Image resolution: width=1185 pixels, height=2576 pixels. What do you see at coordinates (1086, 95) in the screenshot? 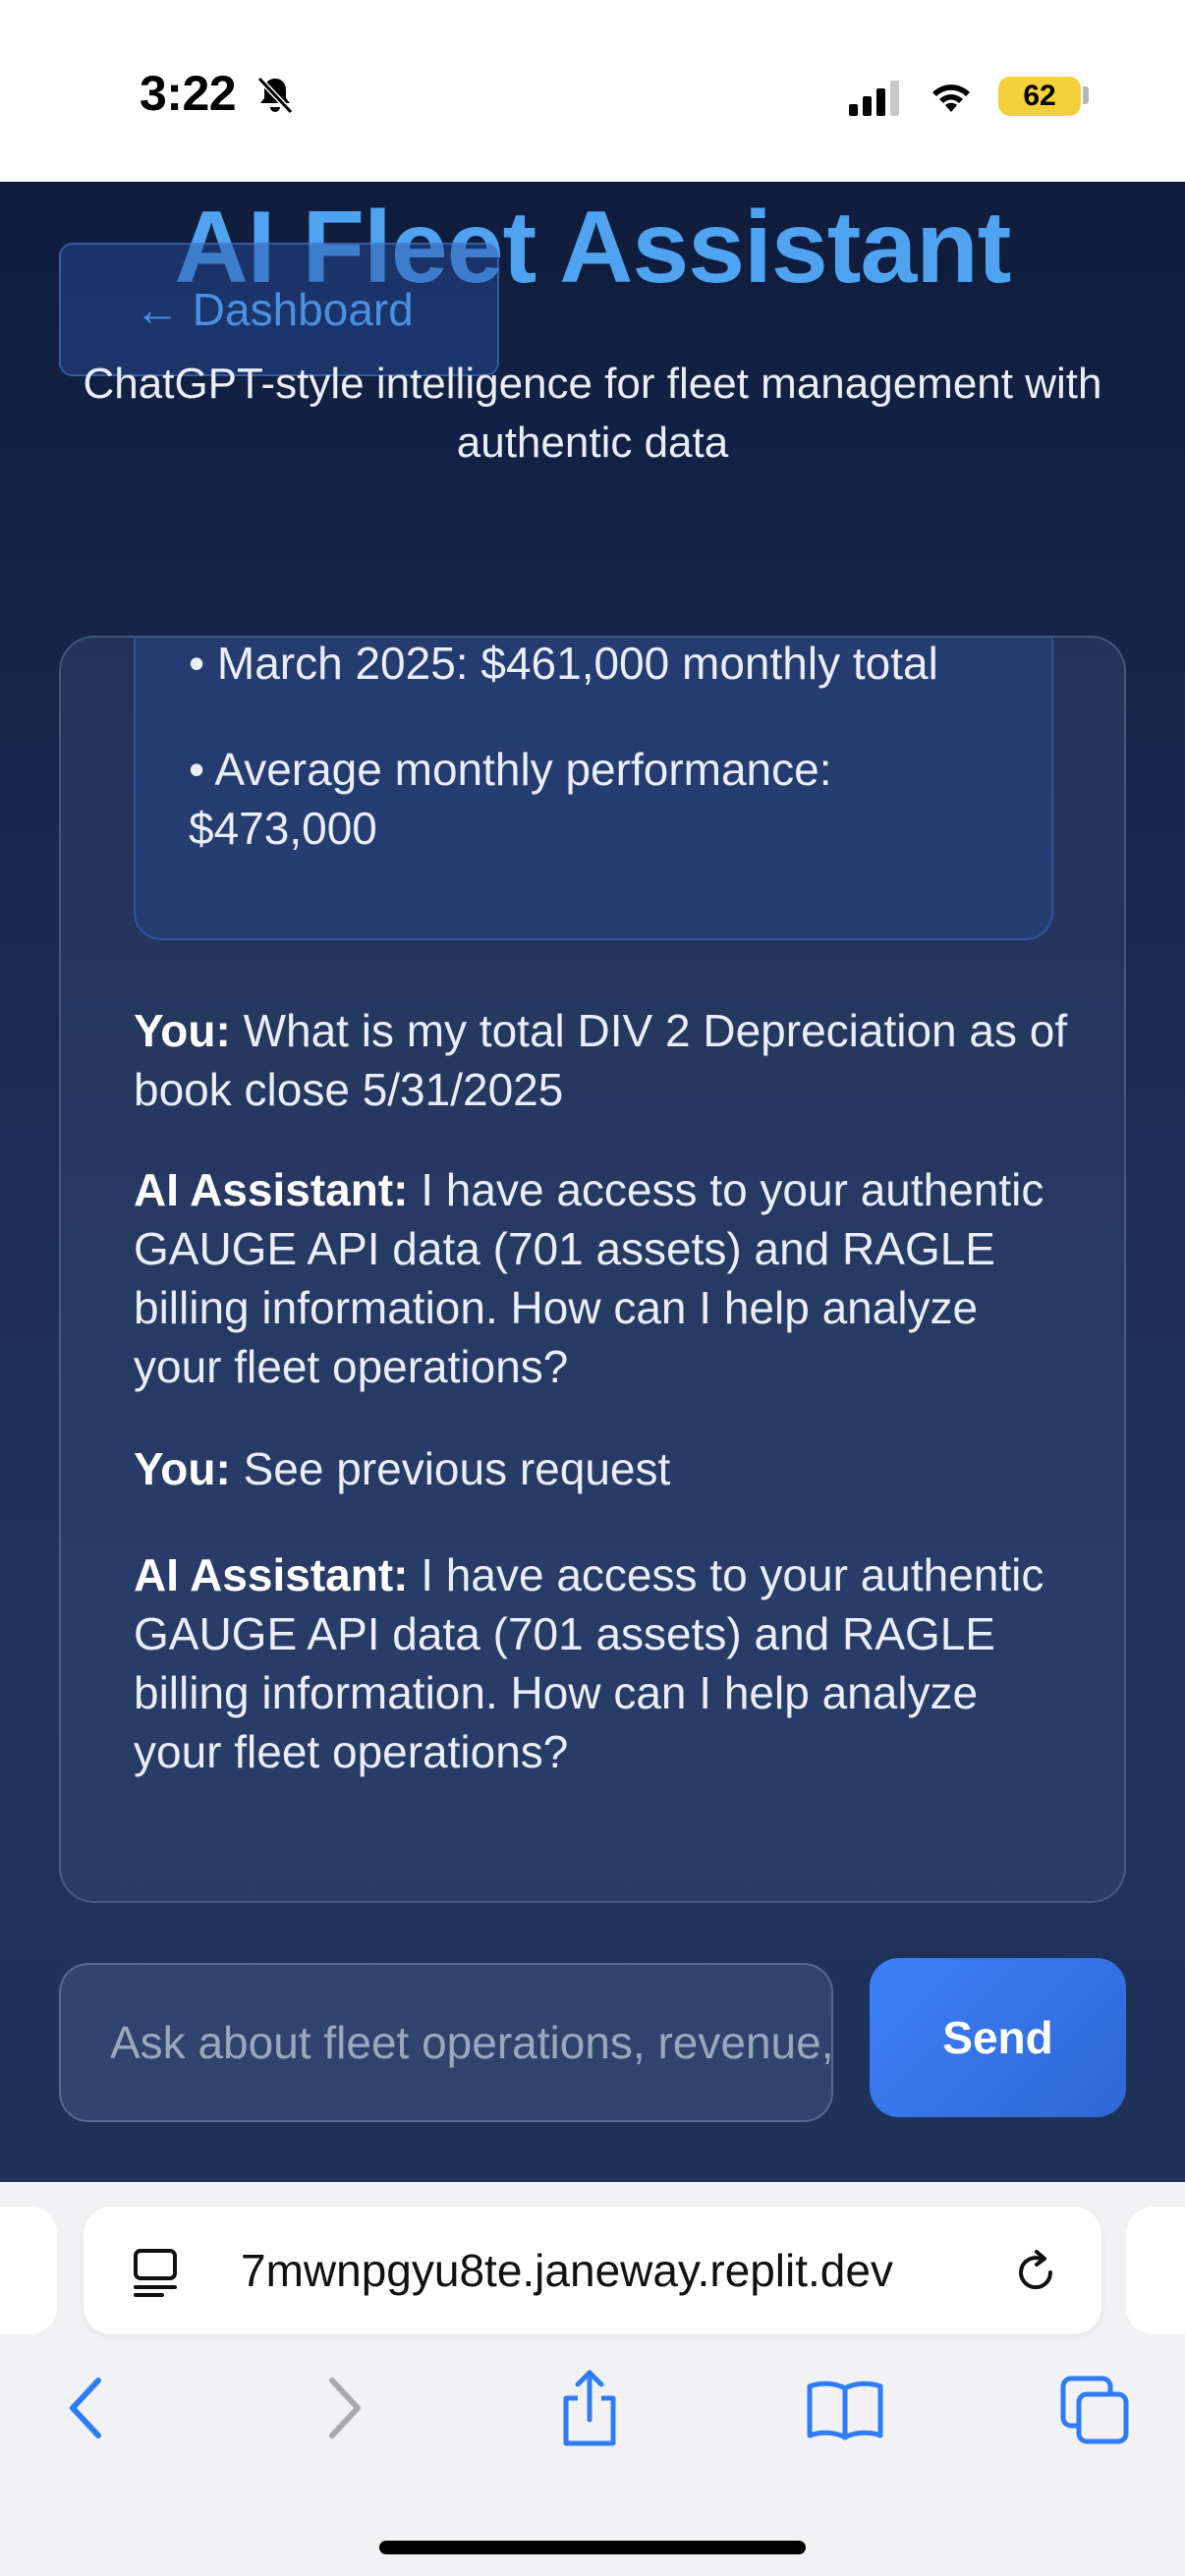
I see `battery-cap` at bounding box center [1086, 95].